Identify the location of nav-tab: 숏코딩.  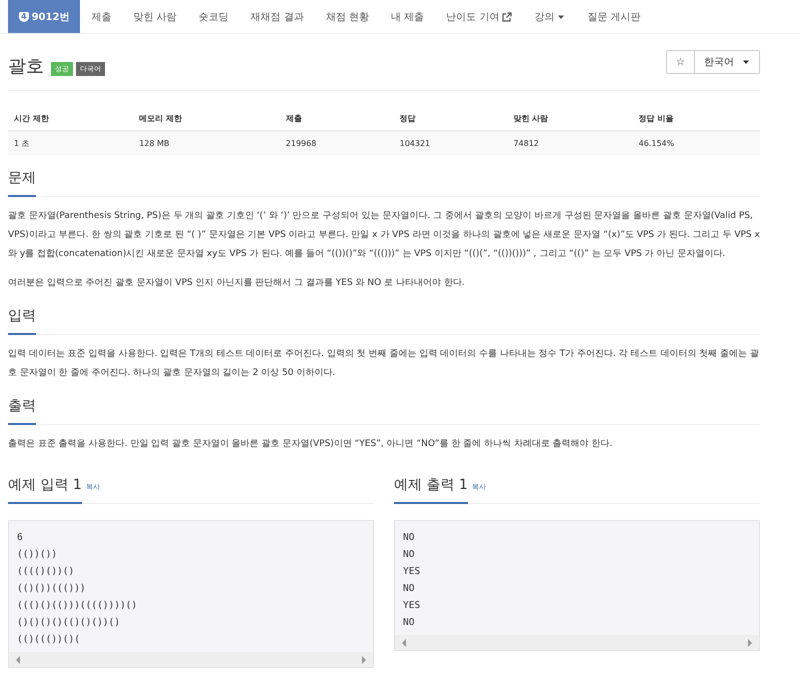
(214, 16).